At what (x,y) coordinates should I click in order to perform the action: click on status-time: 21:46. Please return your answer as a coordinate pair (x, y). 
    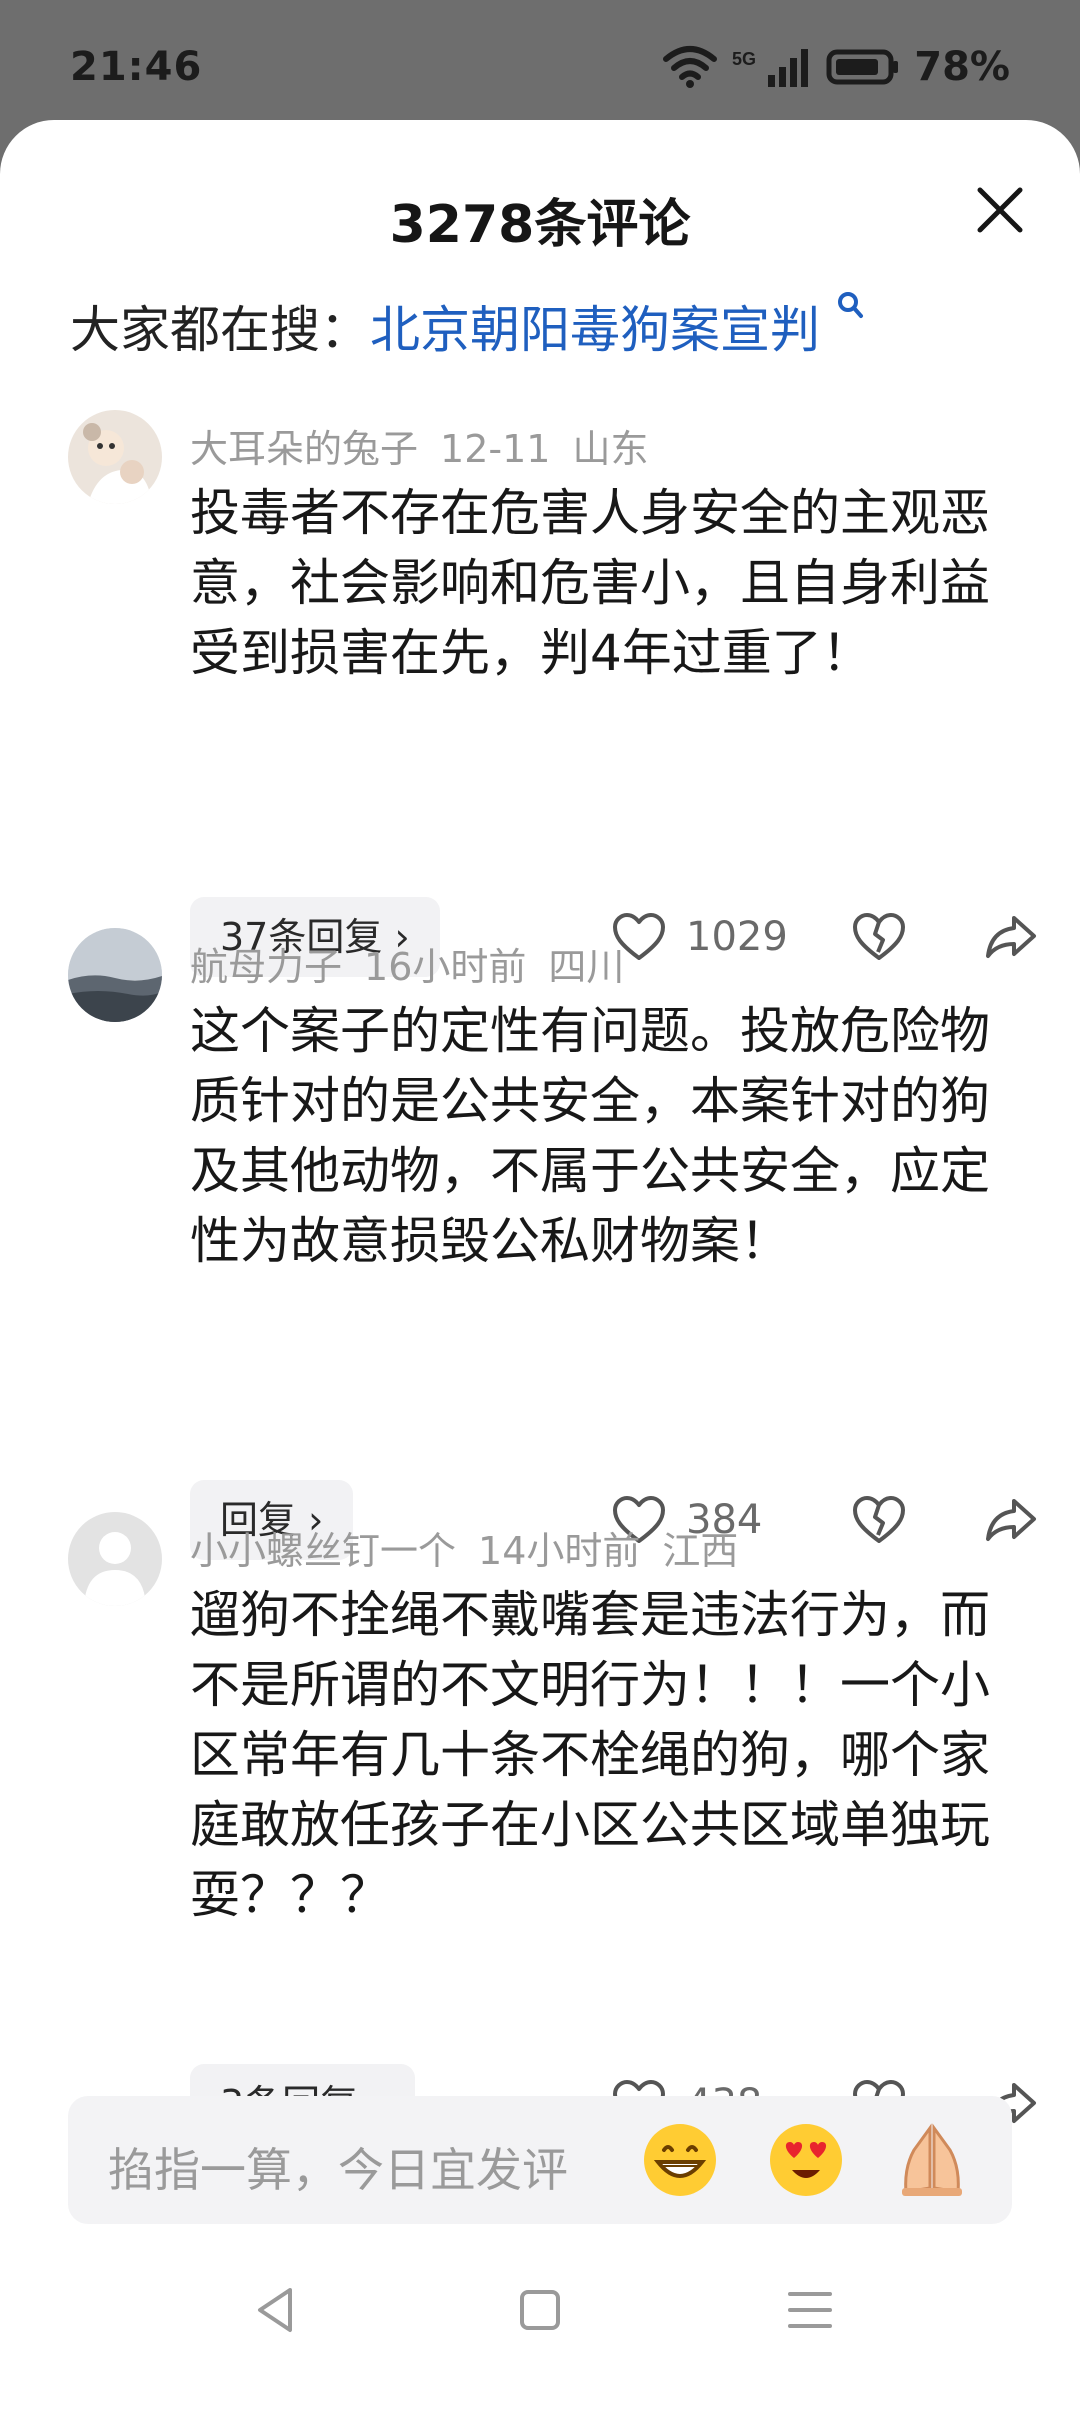
    Looking at the image, I should click on (136, 67).